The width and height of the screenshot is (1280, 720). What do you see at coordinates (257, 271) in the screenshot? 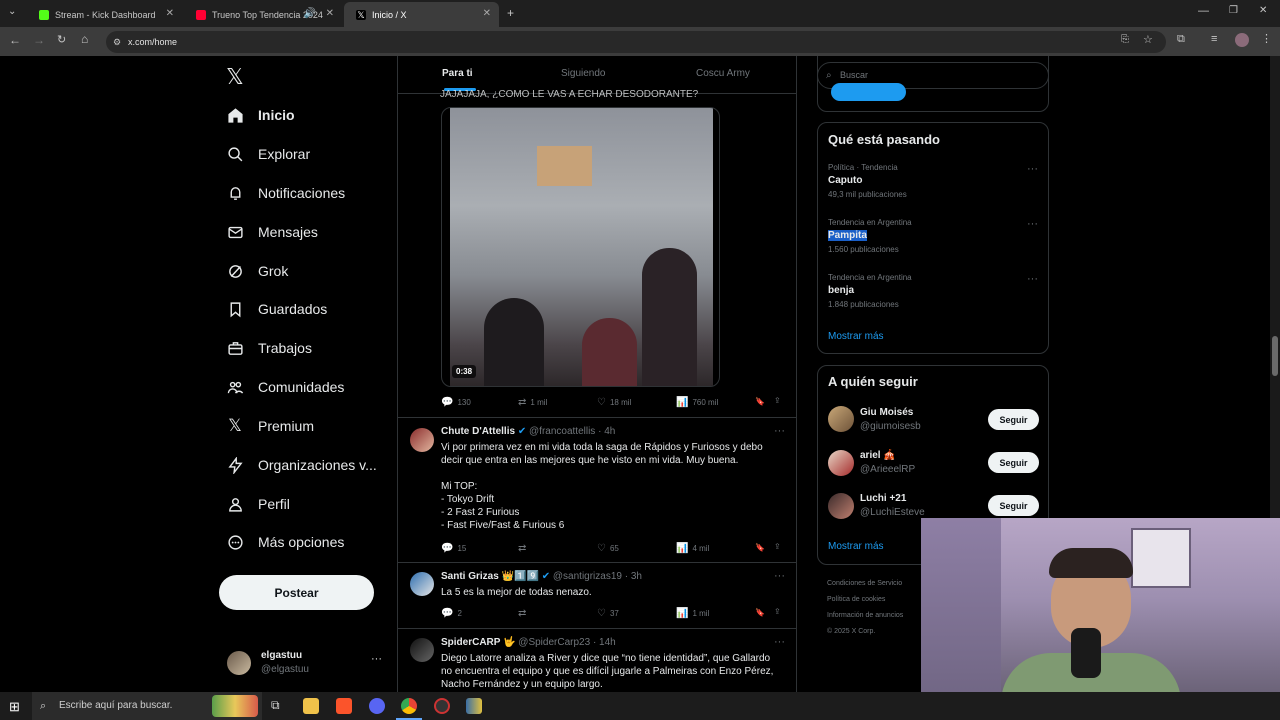
I see `sidebar-item-grok: Grok` at bounding box center [257, 271].